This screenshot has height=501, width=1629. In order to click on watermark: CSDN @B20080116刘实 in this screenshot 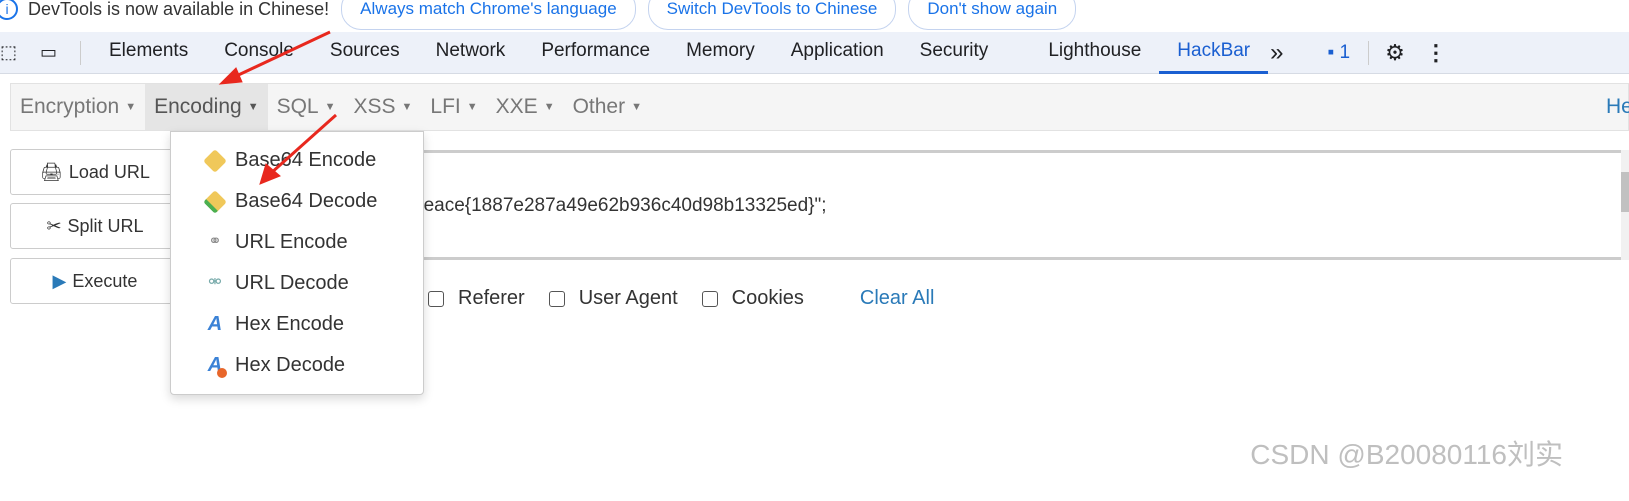, I will do `click(1406, 454)`.